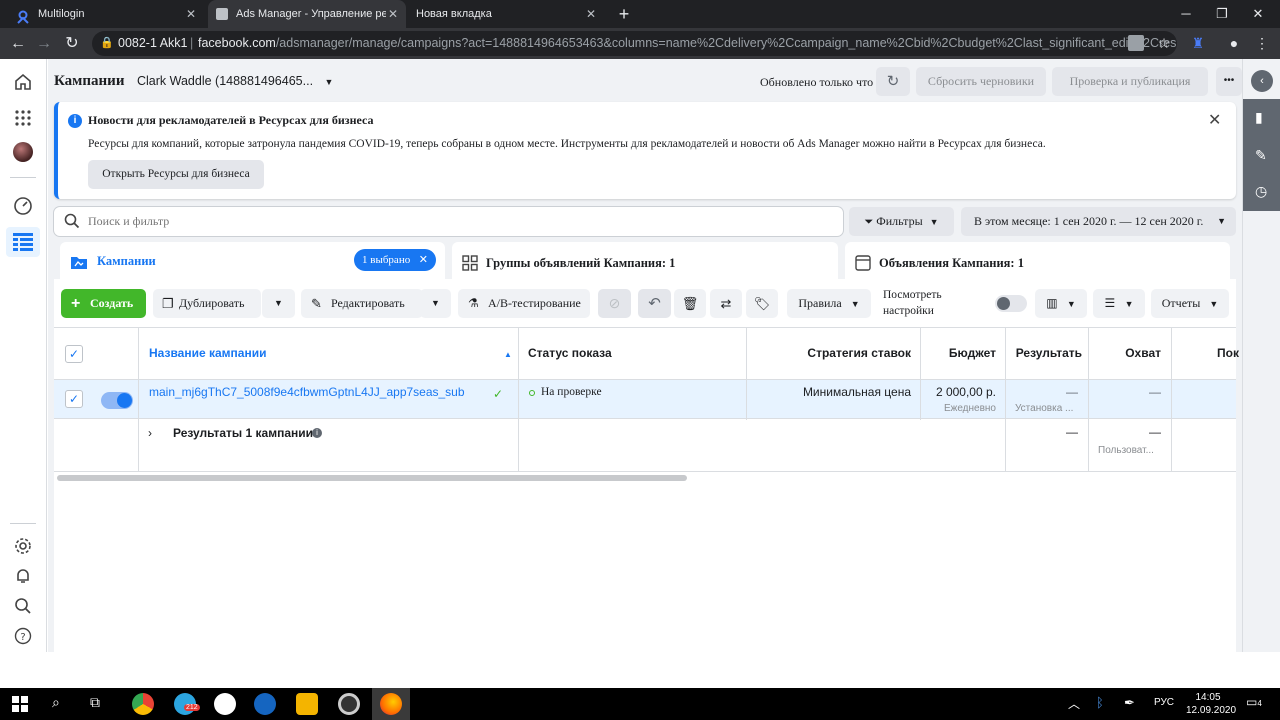  What do you see at coordinates (624, 14) in the screenshot?
I see `new-tab-button: +` at bounding box center [624, 14].